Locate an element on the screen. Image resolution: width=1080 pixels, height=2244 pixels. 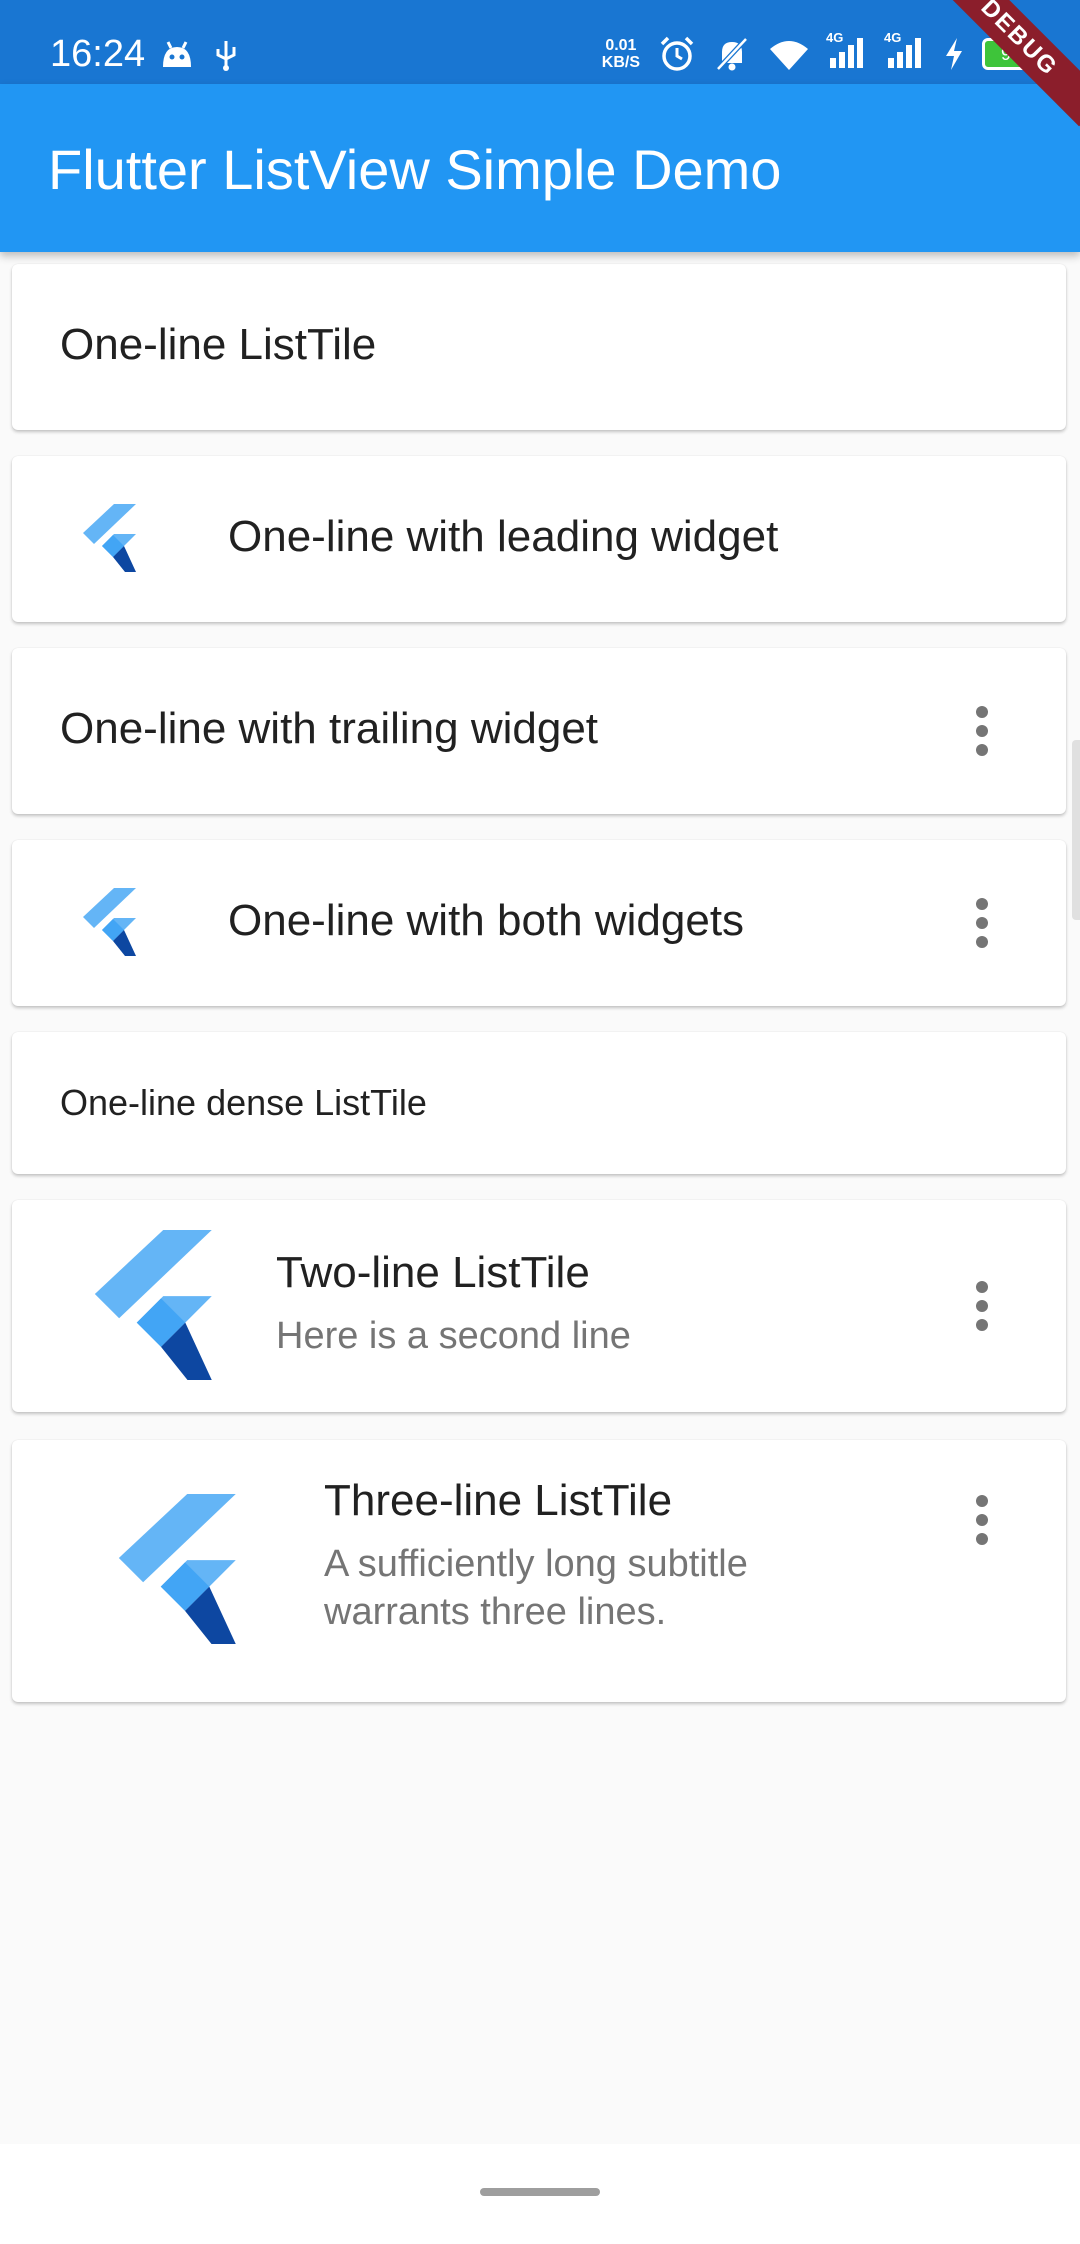
list-item-subtitle-line-2: warrants three lines. is located at coordinates (495, 1612).